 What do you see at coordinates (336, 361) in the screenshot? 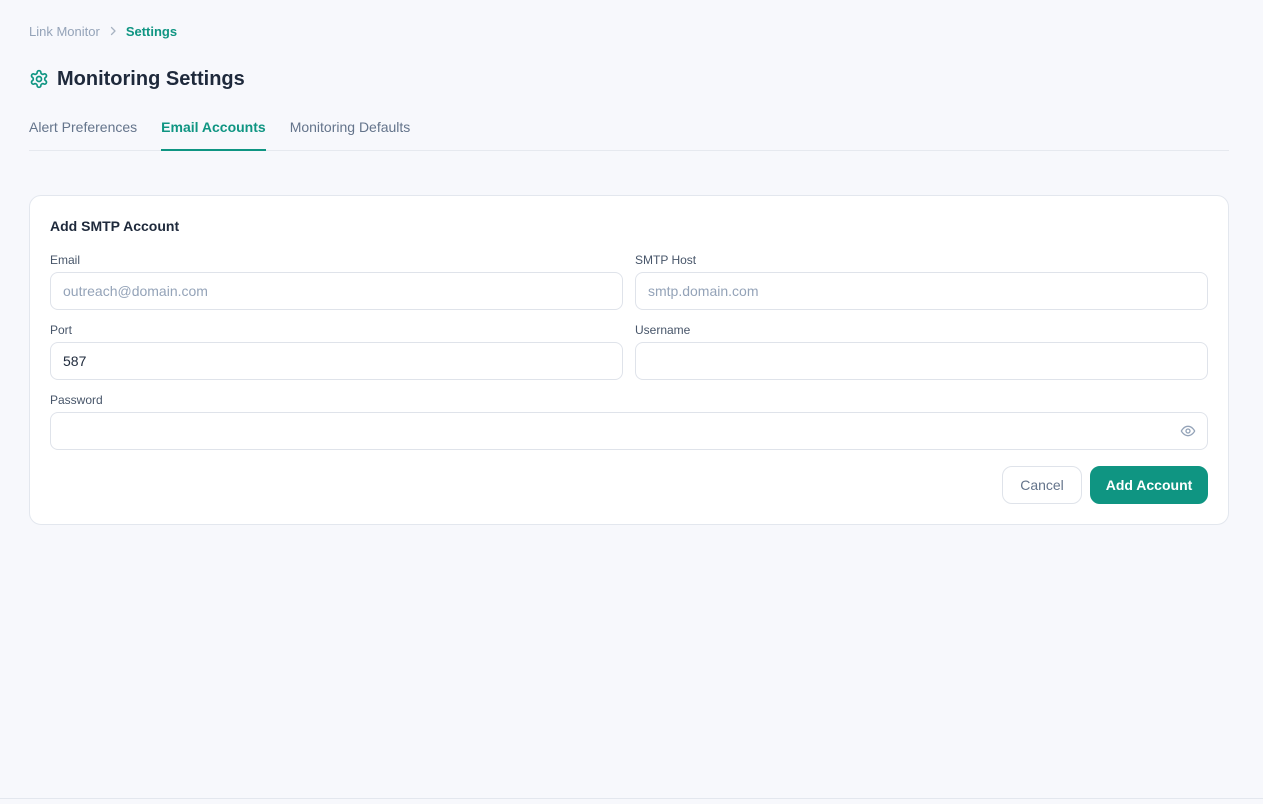
I see `port-input` at bounding box center [336, 361].